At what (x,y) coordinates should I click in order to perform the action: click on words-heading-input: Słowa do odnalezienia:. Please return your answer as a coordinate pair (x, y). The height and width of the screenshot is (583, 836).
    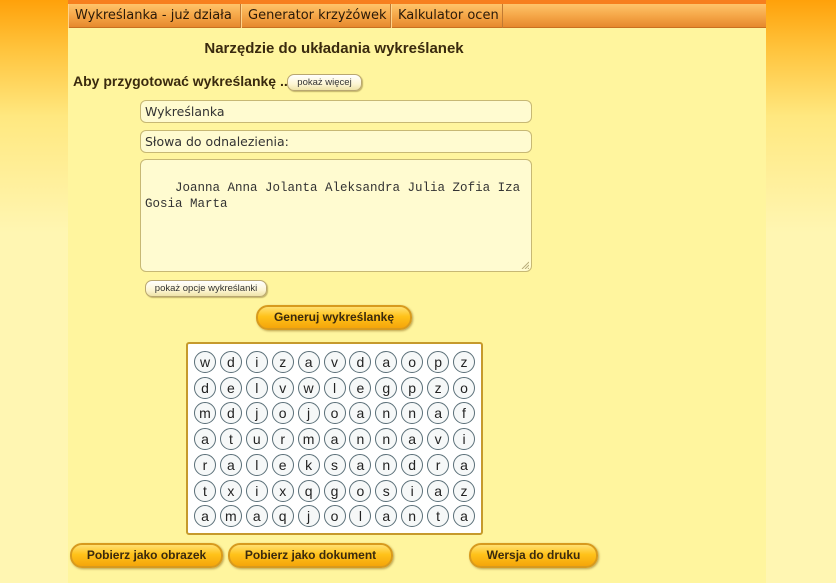
    Looking at the image, I should click on (336, 141).